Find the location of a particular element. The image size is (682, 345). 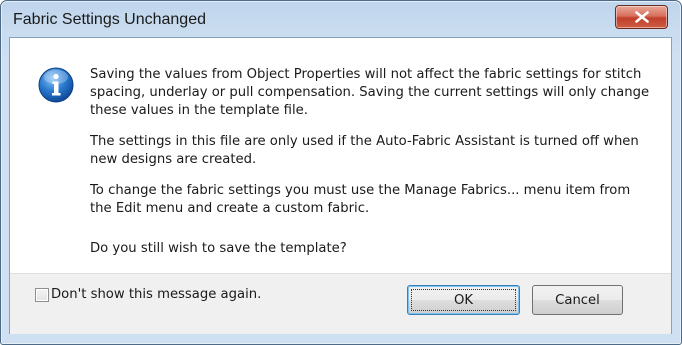

dont-show-again-label: Don't show this message again. is located at coordinates (156, 294).